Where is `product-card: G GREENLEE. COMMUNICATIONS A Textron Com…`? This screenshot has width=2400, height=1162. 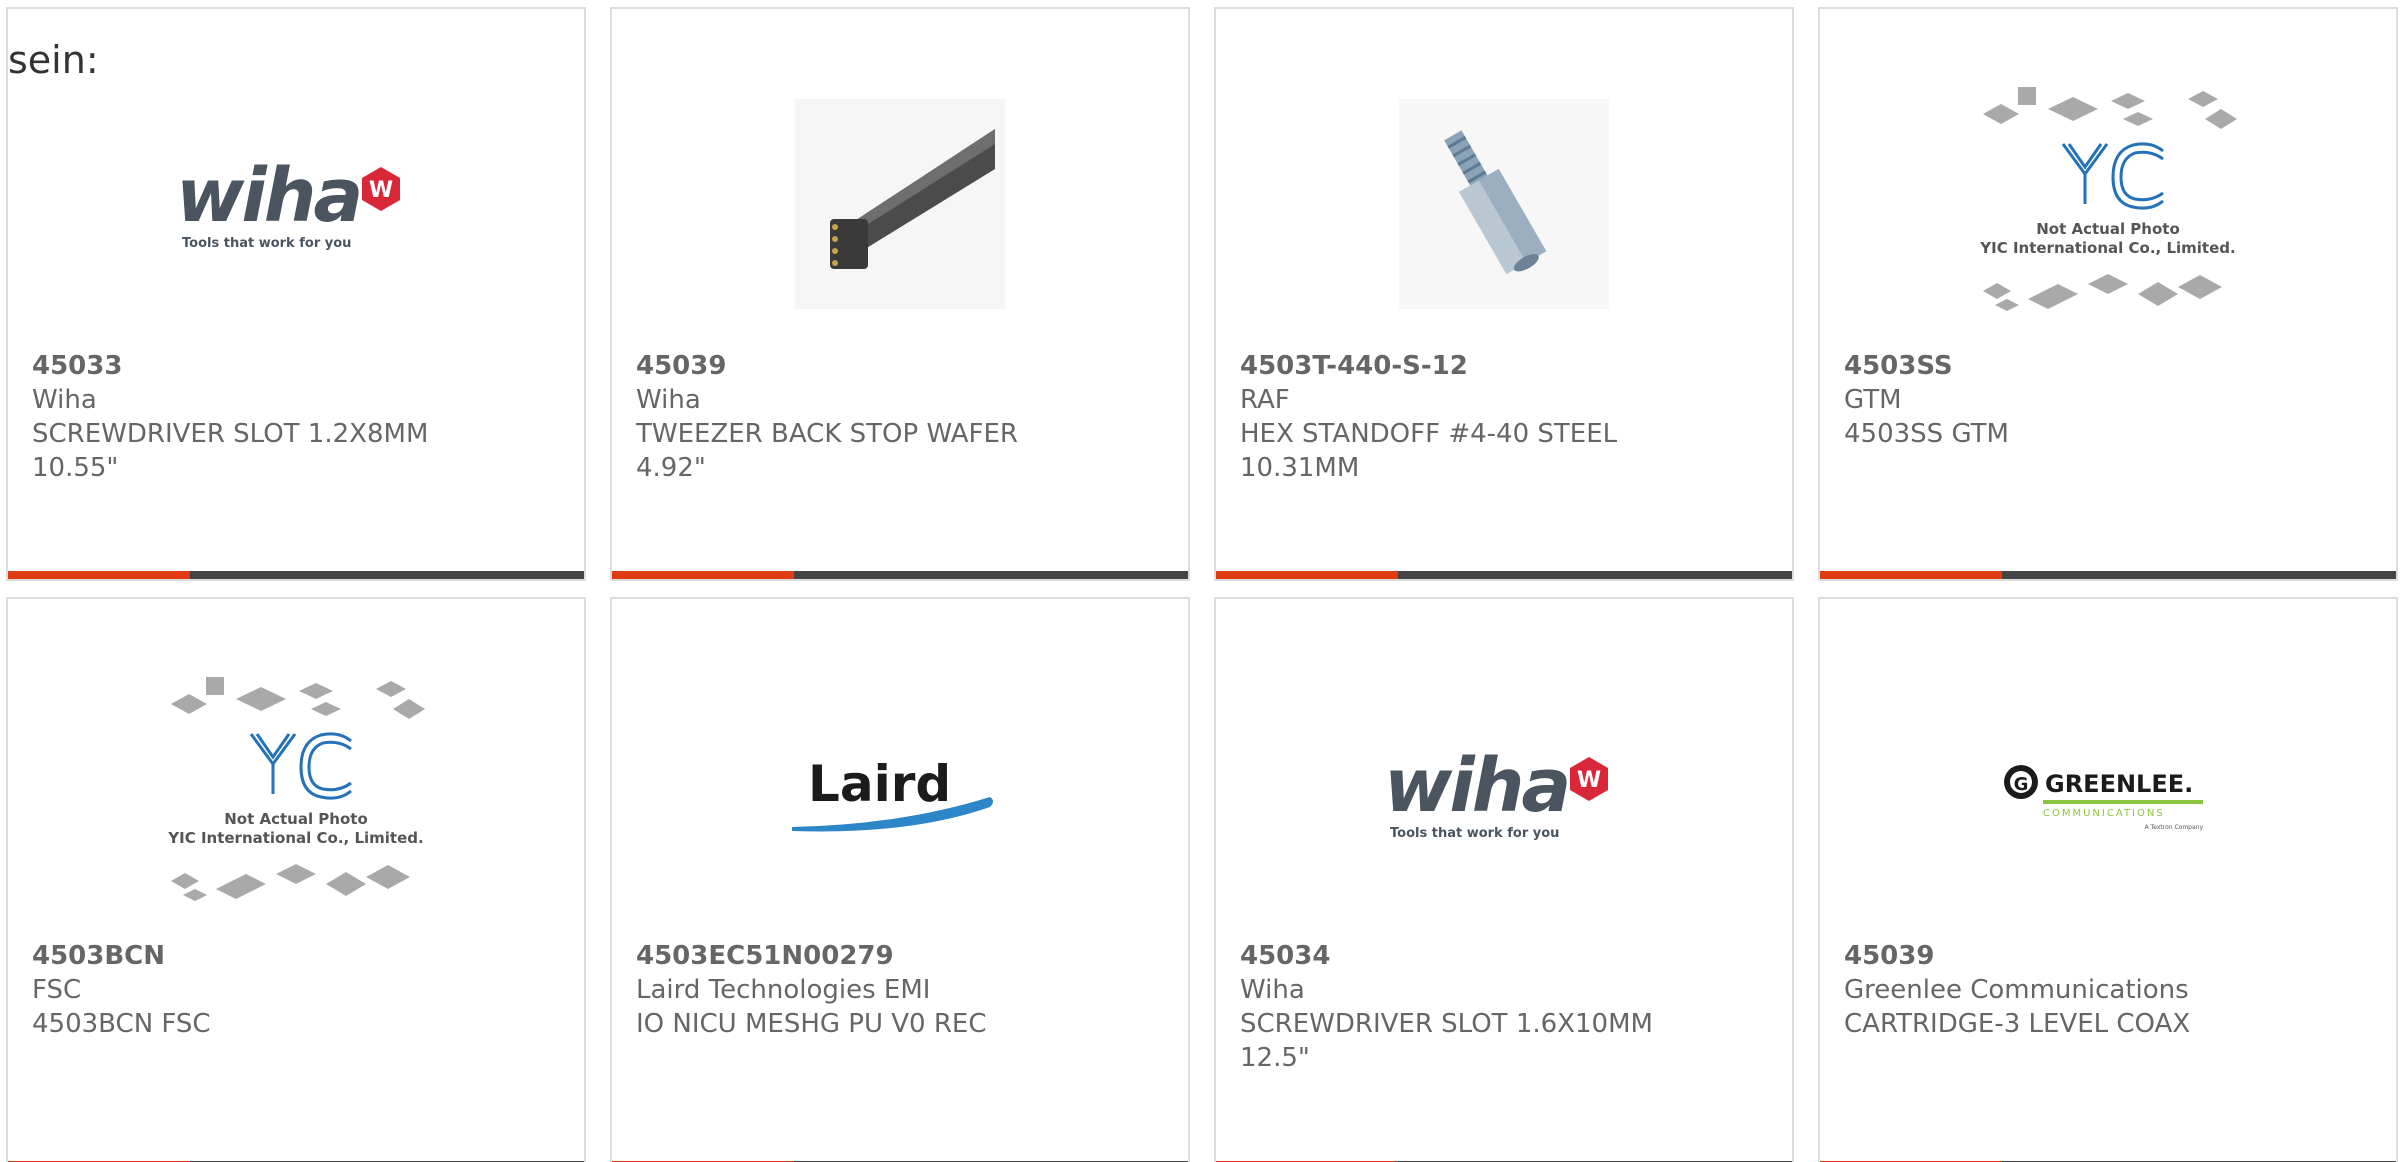
product-card: G GREENLEE. COMMUNICATIONS A Textron Com… is located at coordinates (2108, 879).